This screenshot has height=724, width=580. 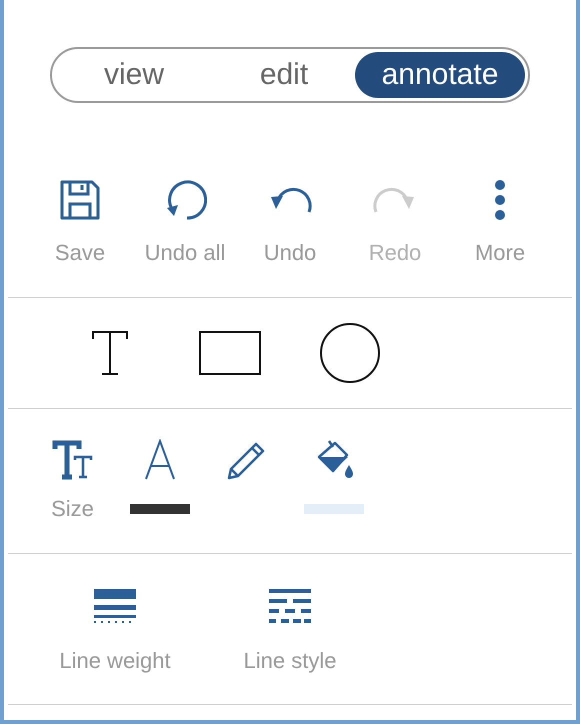 What do you see at coordinates (350, 353) in the screenshot?
I see `circle-icon` at bounding box center [350, 353].